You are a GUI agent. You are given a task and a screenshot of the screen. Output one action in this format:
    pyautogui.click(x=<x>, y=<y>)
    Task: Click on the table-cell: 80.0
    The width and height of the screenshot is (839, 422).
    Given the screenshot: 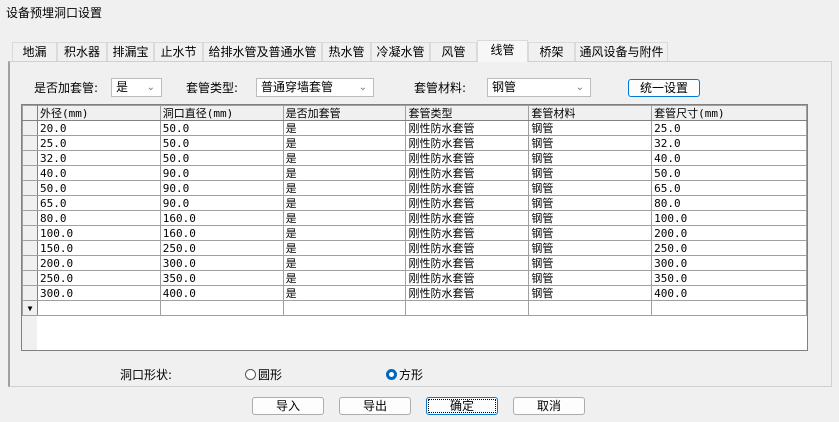 What is the action you would take?
    pyautogui.click(x=729, y=203)
    